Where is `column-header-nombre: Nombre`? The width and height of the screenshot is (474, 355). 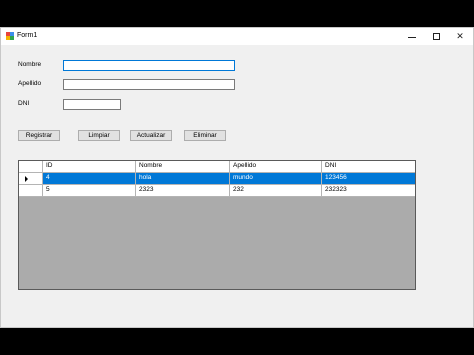
column-header-nombre: Nombre is located at coordinates (183, 167).